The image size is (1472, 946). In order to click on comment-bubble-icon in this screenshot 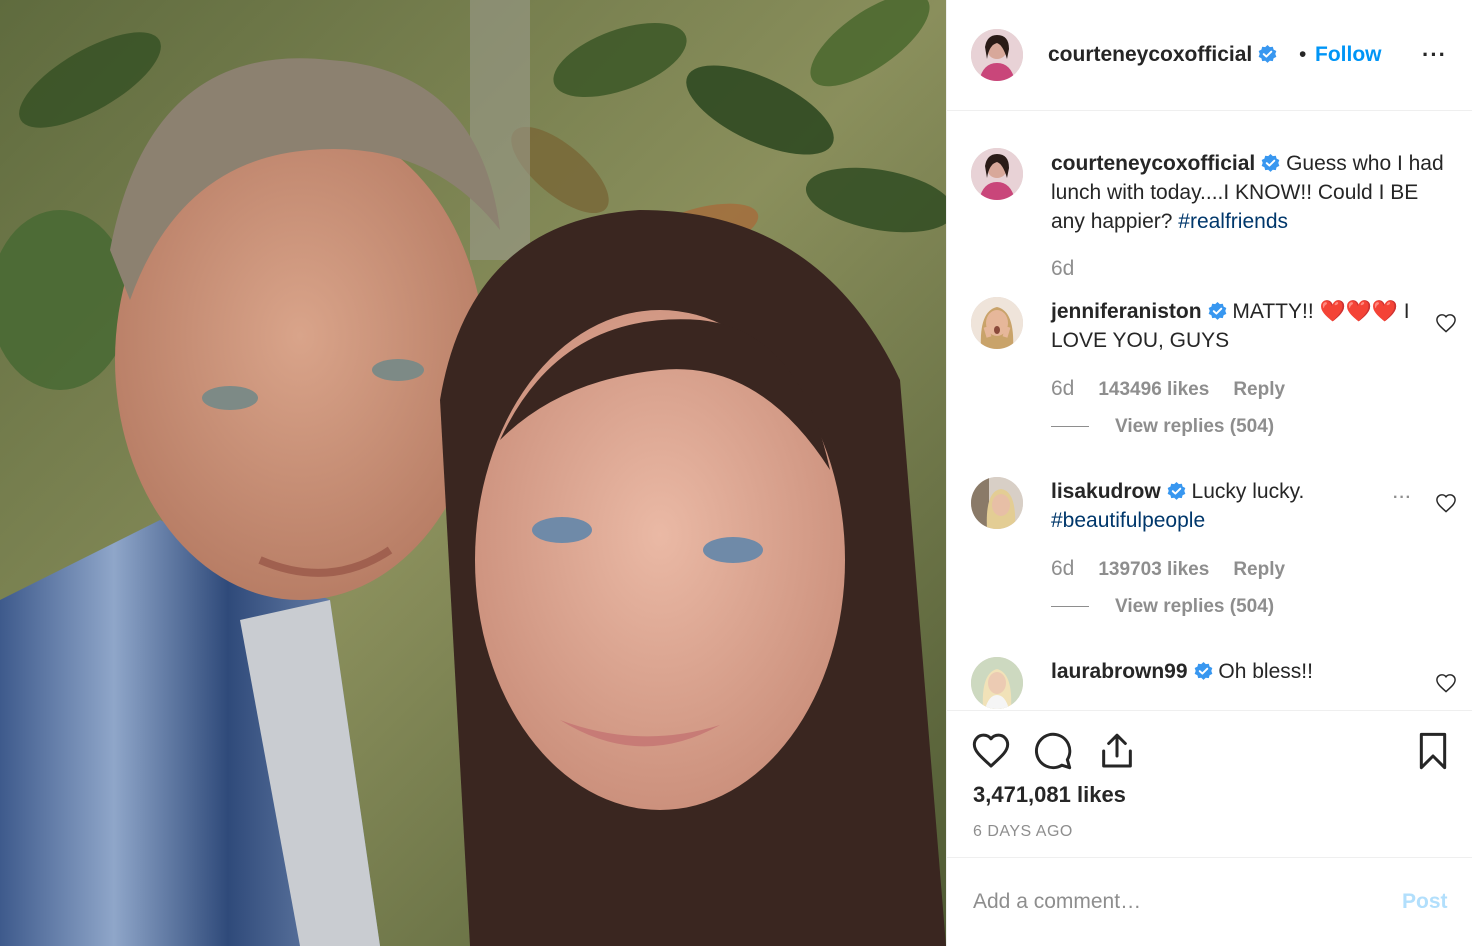, I will do `click(1053, 751)`.